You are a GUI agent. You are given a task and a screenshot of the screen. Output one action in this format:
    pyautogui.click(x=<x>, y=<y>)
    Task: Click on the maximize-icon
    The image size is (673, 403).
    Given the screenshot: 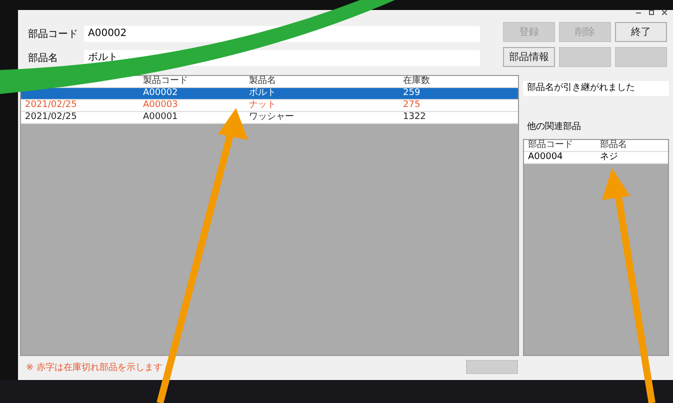 What is the action you would take?
    pyautogui.click(x=651, y=12)
    